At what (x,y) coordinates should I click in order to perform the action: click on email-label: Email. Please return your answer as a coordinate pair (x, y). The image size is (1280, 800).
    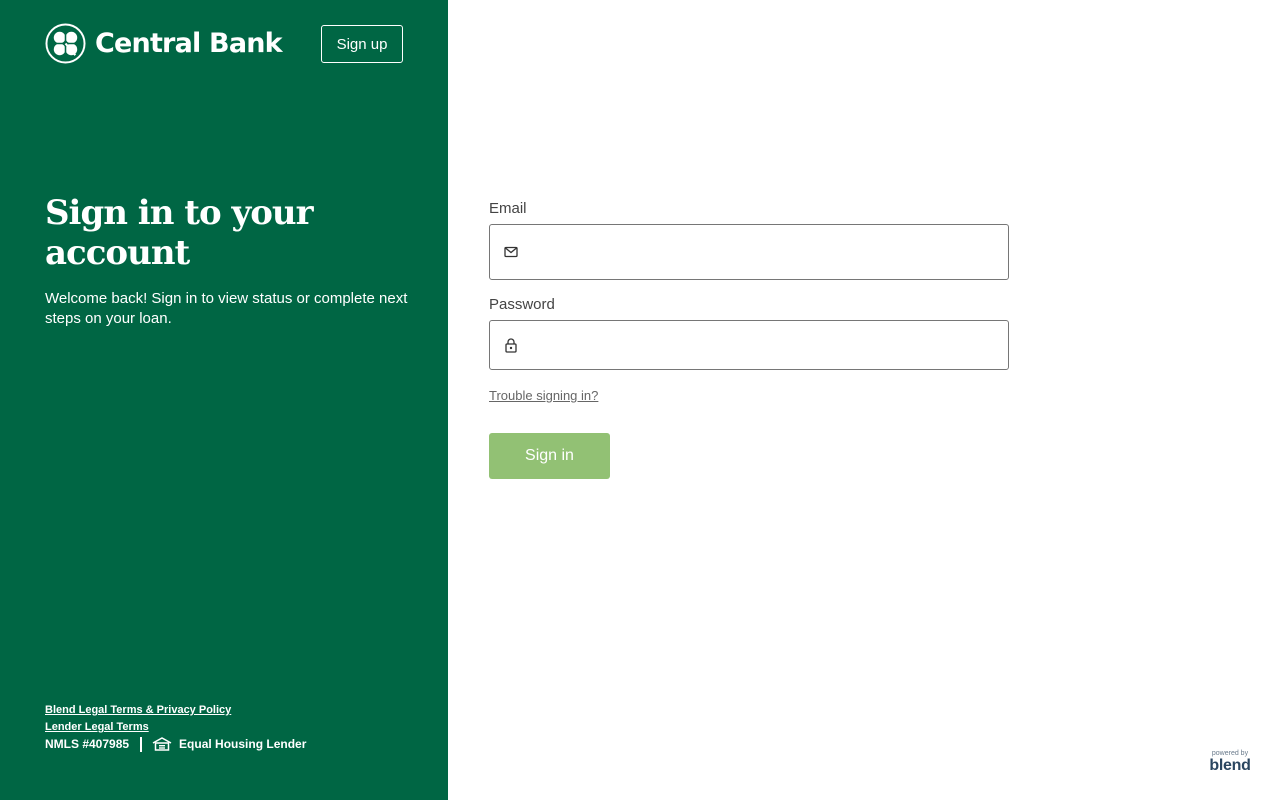
    Looking at the image, I should click on (508, 208).